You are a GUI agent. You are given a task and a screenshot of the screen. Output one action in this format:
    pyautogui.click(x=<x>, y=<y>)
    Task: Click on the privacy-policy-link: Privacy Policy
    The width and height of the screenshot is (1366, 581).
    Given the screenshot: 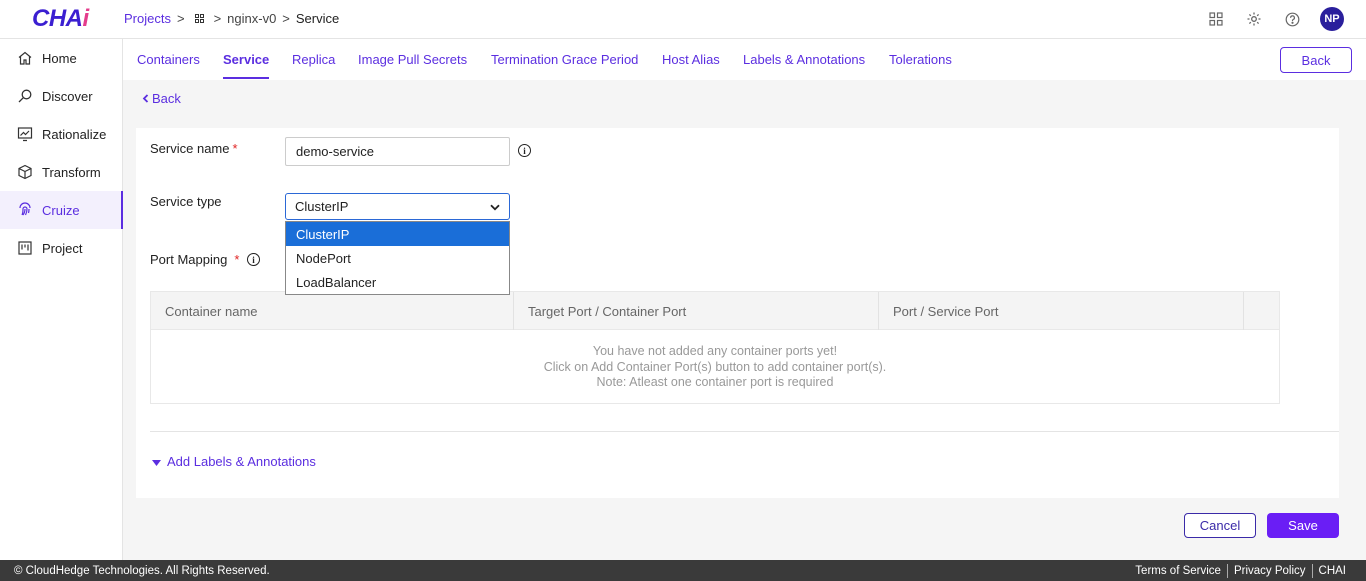 What is the action you would take?
    pyautogui.click(x=1270, y=571)
    